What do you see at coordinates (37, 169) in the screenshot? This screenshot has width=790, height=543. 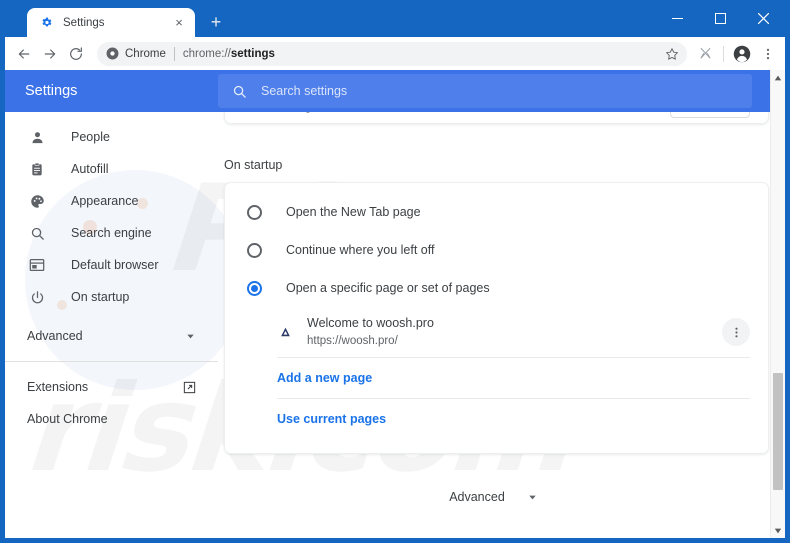 I see `clipboard-icon` at bounding box center [37, 169].